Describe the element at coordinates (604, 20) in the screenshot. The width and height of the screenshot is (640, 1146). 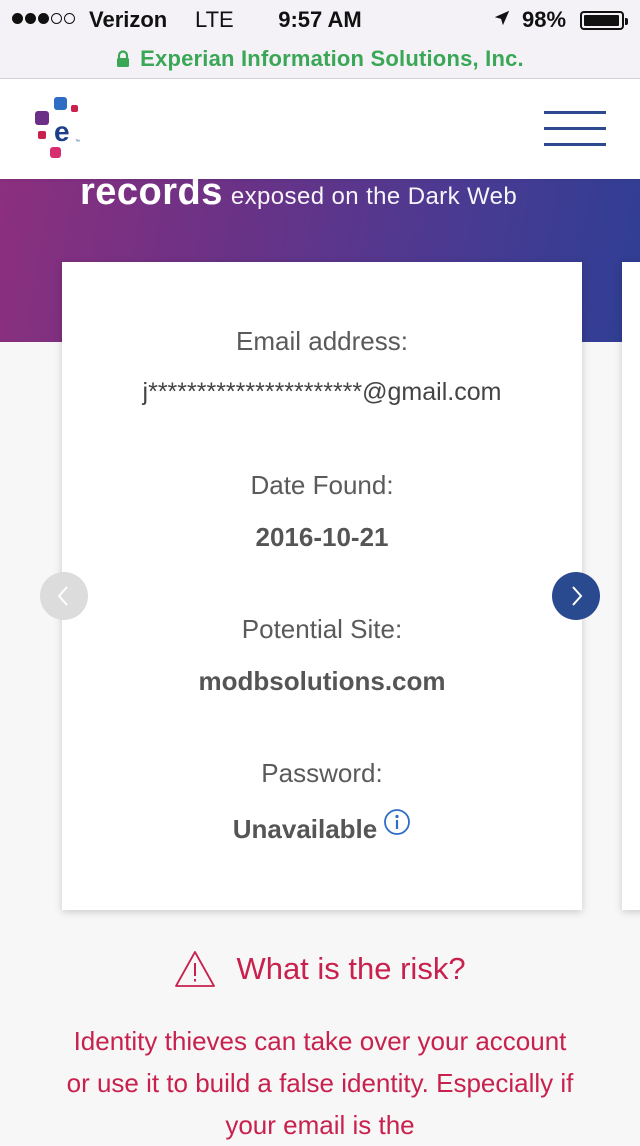
I see `battery-icon` at that location.